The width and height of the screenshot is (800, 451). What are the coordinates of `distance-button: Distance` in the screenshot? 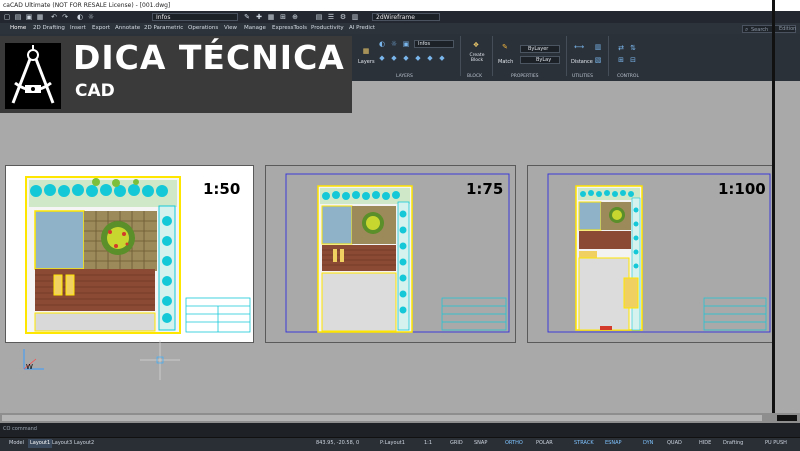 It's located at (582, 62).